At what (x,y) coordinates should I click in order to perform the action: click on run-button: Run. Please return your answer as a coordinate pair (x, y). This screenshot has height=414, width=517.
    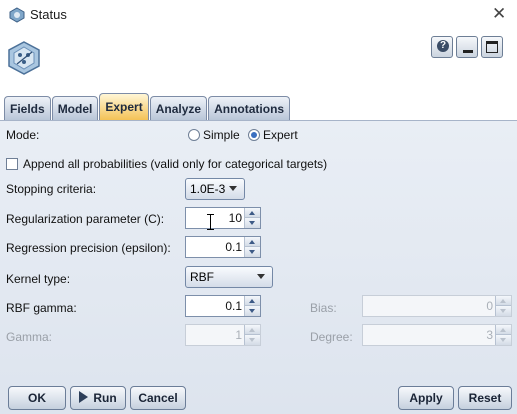
    Looking at the image, I should click on (98, 398).